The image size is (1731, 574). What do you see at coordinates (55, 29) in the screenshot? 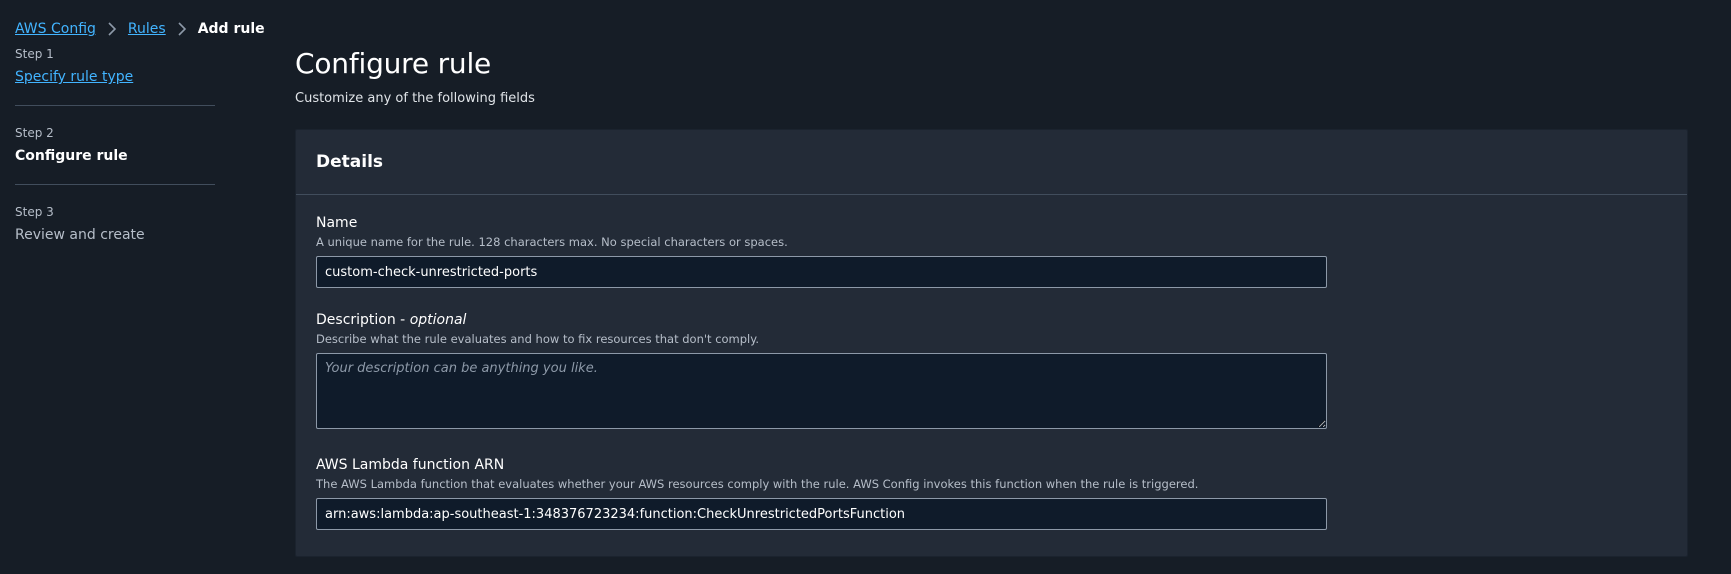
I see `breadcrumb-link-aws-config: AWS Config` at bounding box center [55, 29].